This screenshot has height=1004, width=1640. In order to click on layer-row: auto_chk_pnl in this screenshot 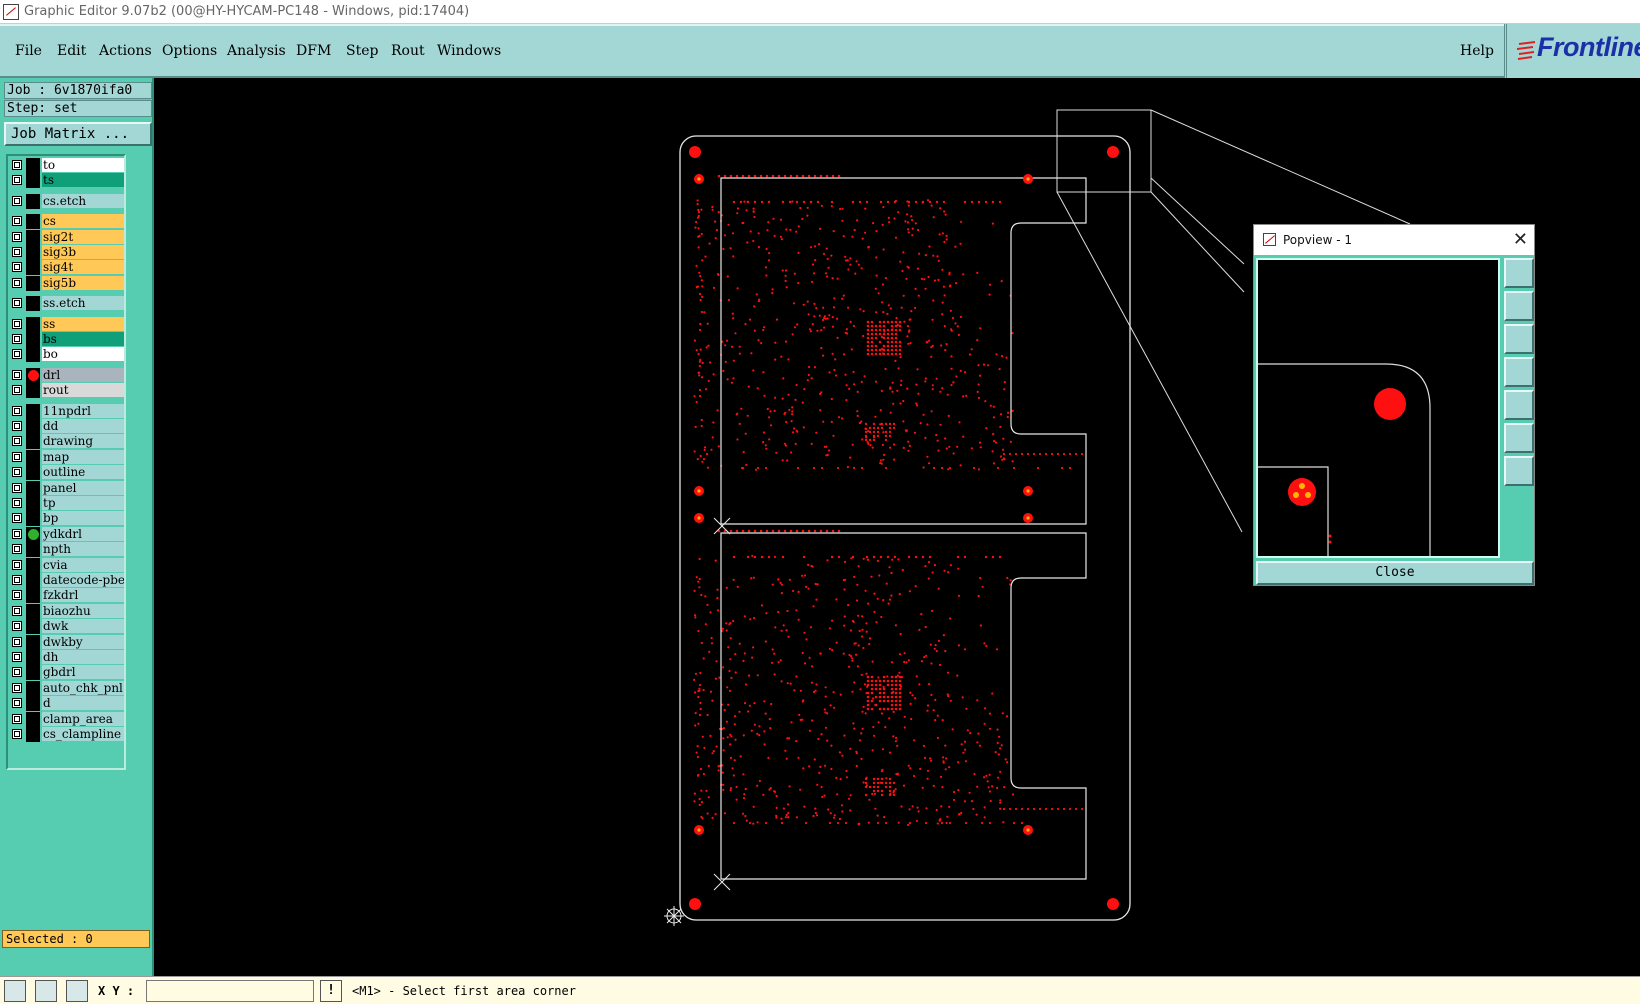, I will do `click(66, 688)`.